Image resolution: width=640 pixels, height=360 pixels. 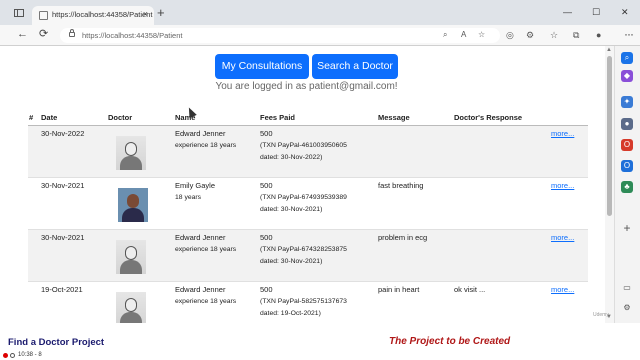 What do you see at coordinates (306, 86) in the screenshot?
I see `logged-in-message: You are logged in as patient@gmail.com!` at bounding box center [306, 86].